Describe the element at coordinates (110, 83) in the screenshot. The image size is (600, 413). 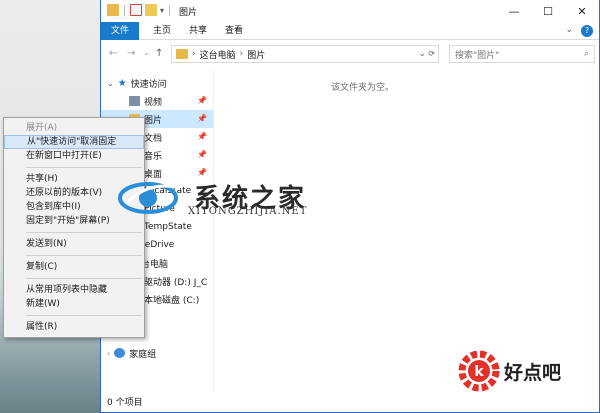
I see `chevron-down-icon: ⌄` at that location.